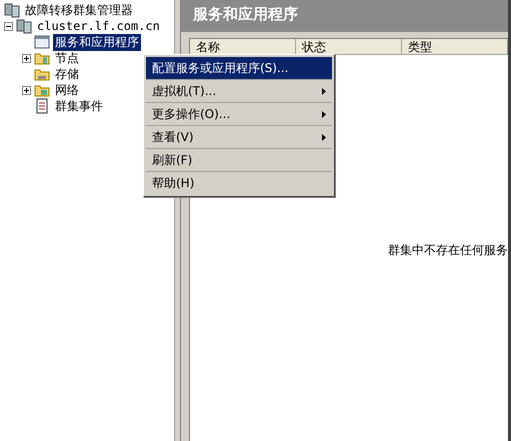 This screenshot has height=441, width=511. What do you see at coordinates (79, 10) in the screenshot?
I see `tree-item: 故障转移群集管理器` at bounding box center [79, 10].